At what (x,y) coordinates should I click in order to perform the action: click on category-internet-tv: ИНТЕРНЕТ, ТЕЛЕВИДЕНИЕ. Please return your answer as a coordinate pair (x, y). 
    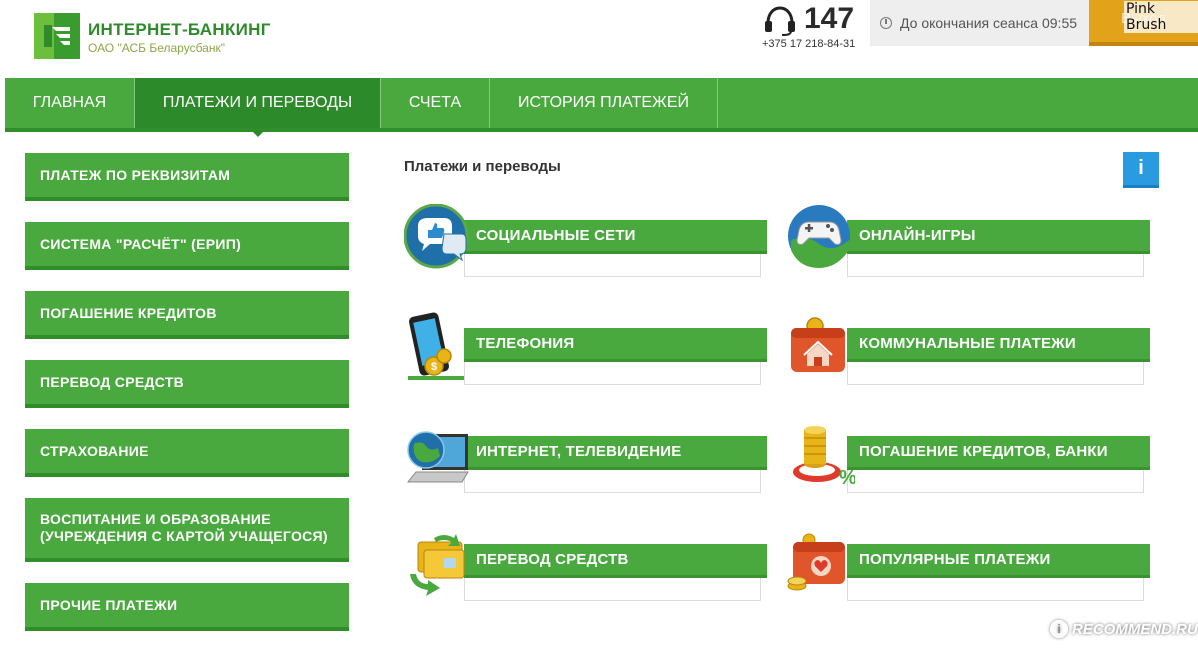
    Looking at the image, I should click on (589, 460).